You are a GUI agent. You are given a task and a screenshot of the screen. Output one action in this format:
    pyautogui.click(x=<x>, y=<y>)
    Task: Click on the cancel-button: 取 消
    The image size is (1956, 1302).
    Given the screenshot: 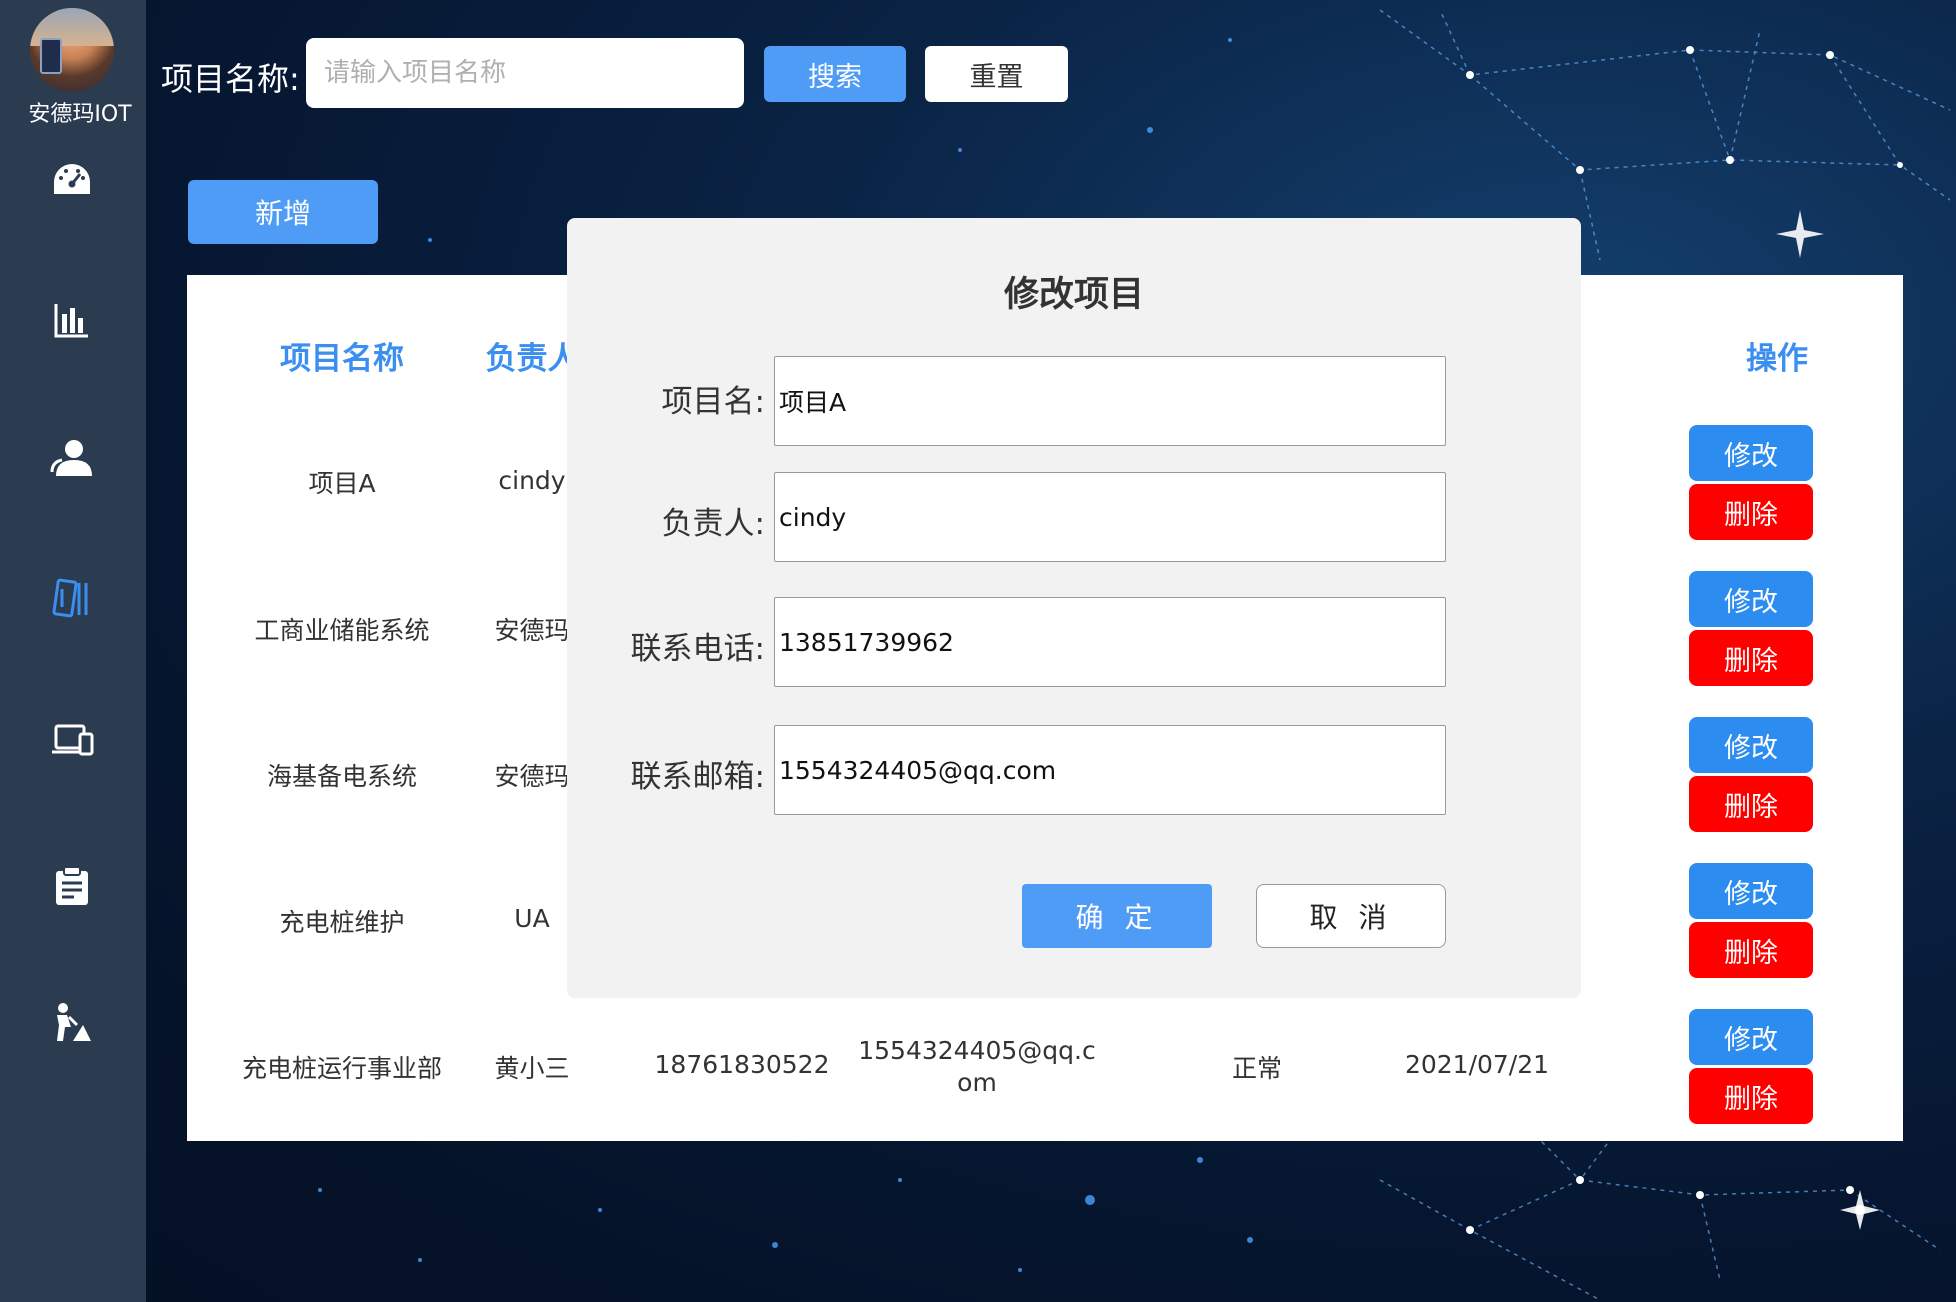 What is the action you would take?
    pyautogui.click(x=1351, y=916)
    